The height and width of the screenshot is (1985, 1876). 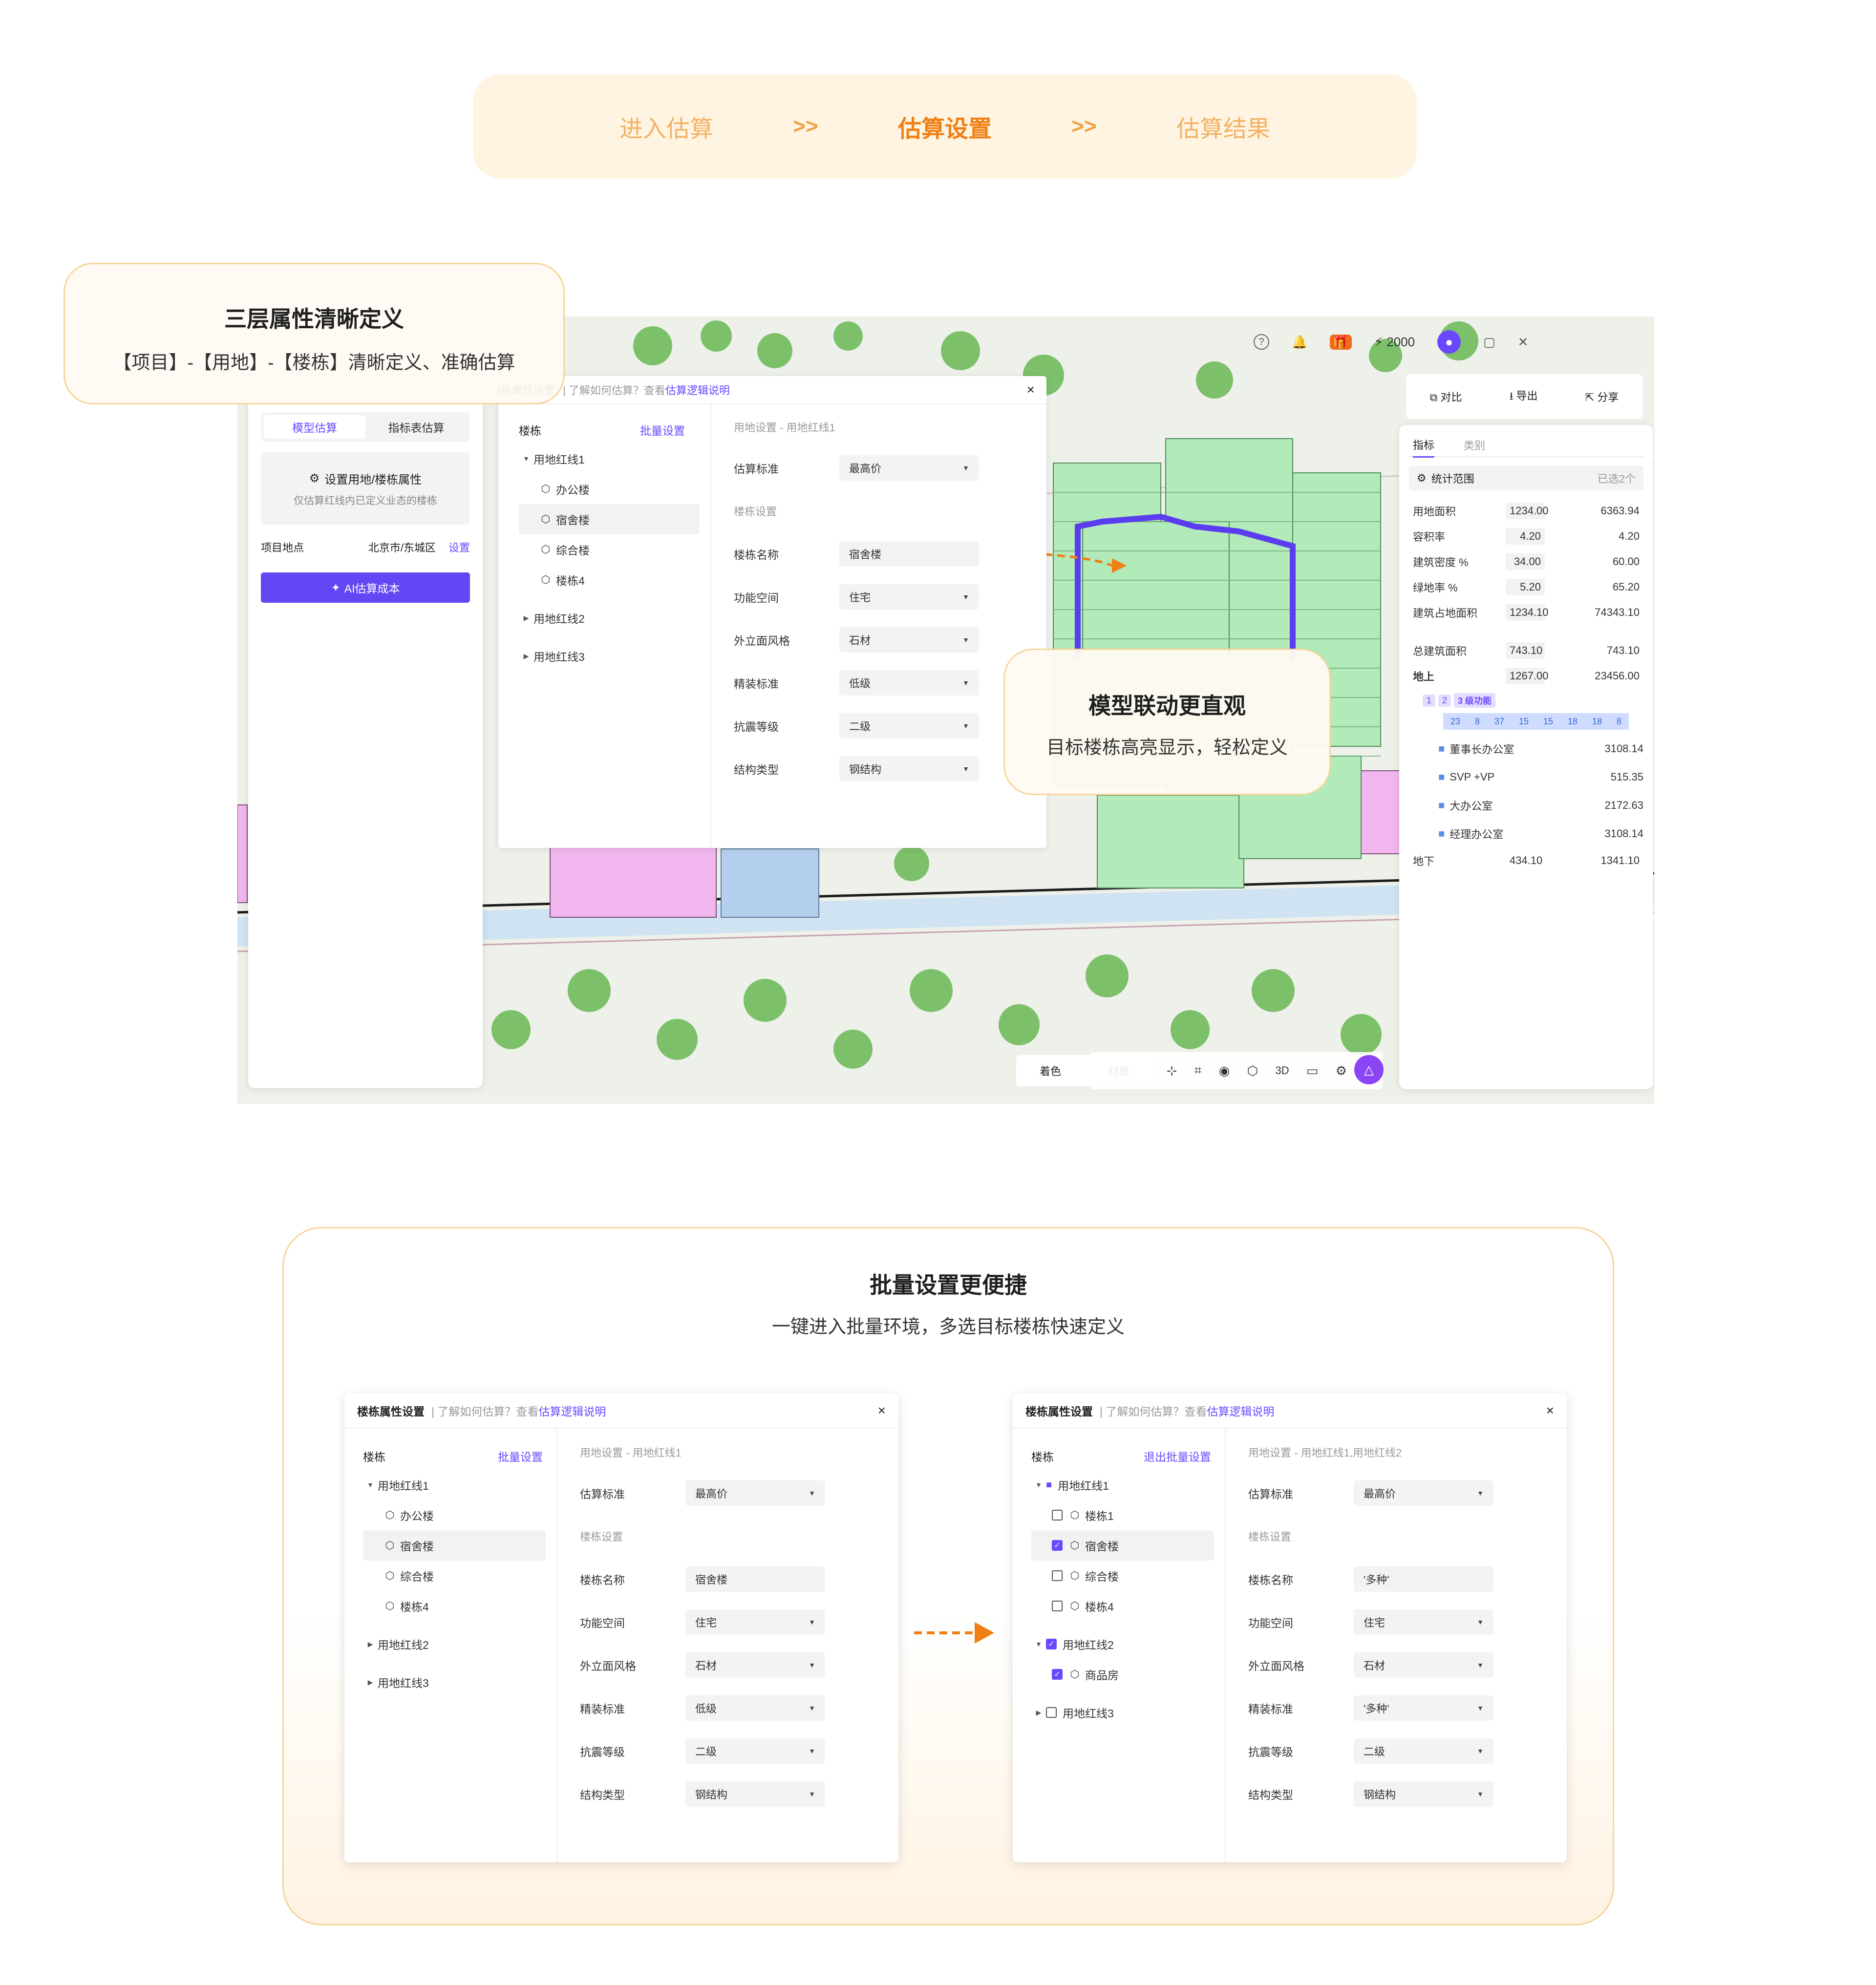 I want to click on avatar: ●, so click(x=1449, y=342).